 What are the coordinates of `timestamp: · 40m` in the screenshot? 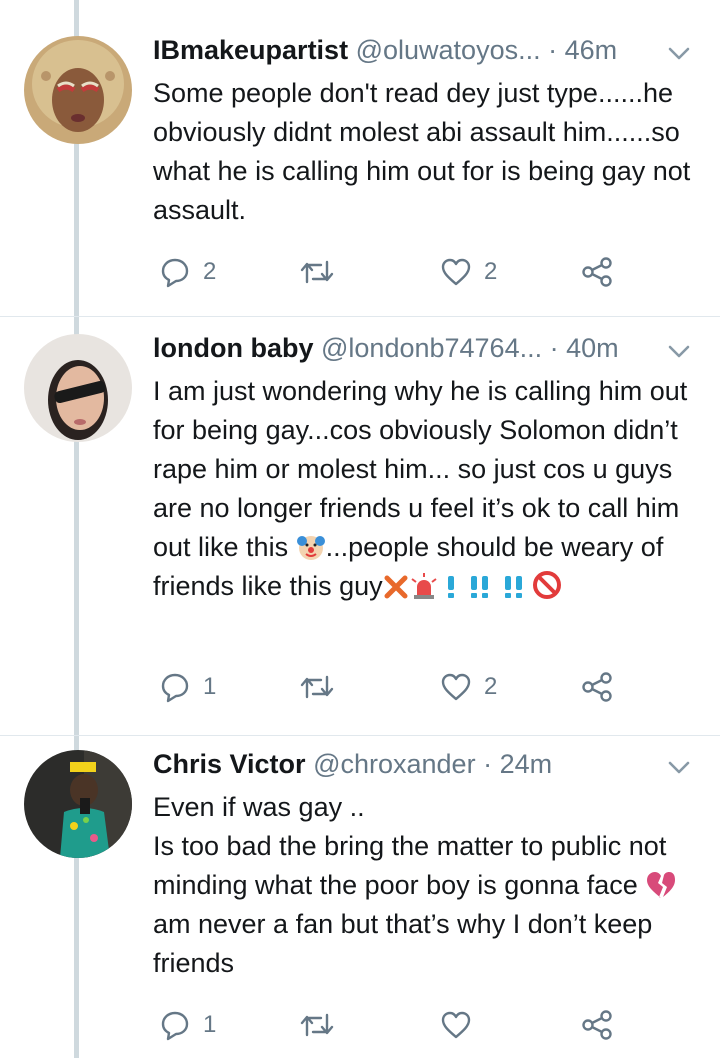 It's located at (584, 348).